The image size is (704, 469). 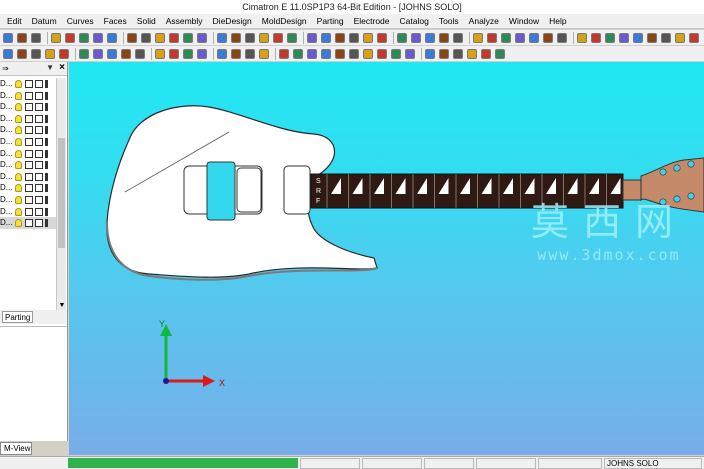 What do you see at coordinates (524, 21) in the screenshot?
I see `menu-window: Window` at bounding box center [524, 21].